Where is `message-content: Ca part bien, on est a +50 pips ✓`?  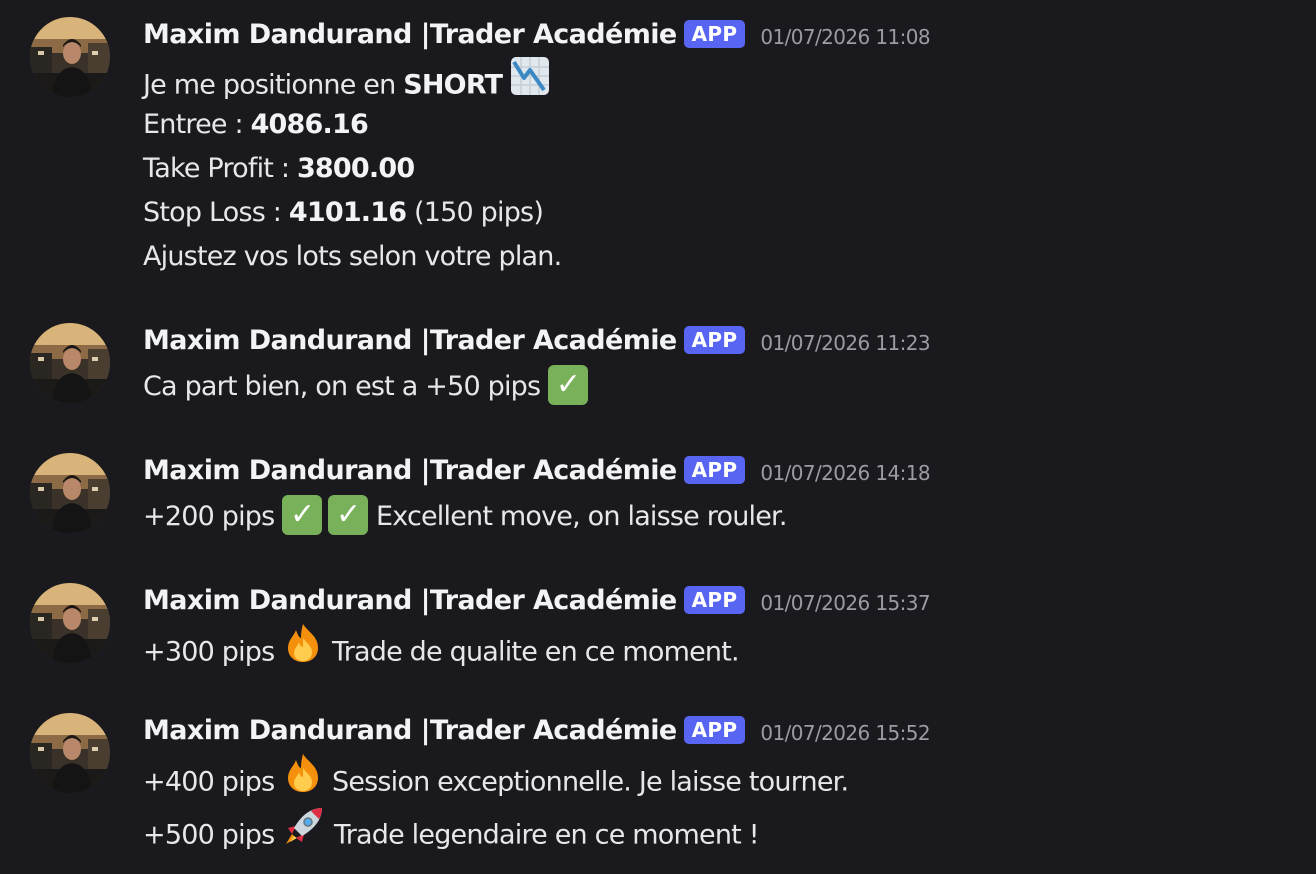 message-content: Ca part bien, on est a +50 pips ✓ is located at coordinates (366, 386).